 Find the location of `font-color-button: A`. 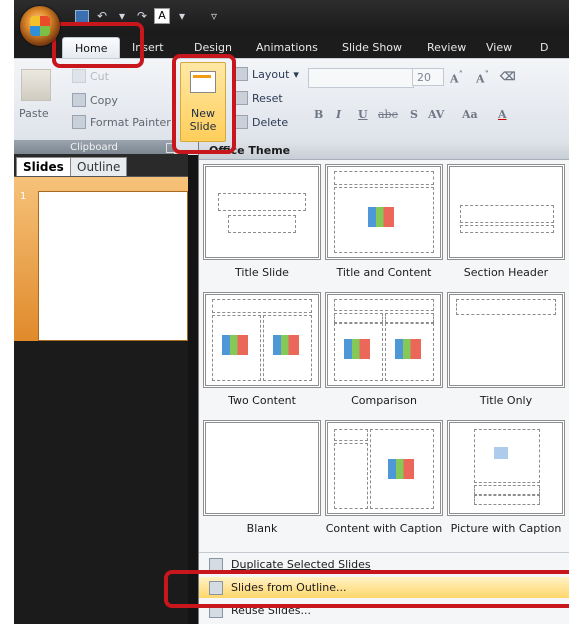

font-color-button: A is located at coordinates (502, 114).